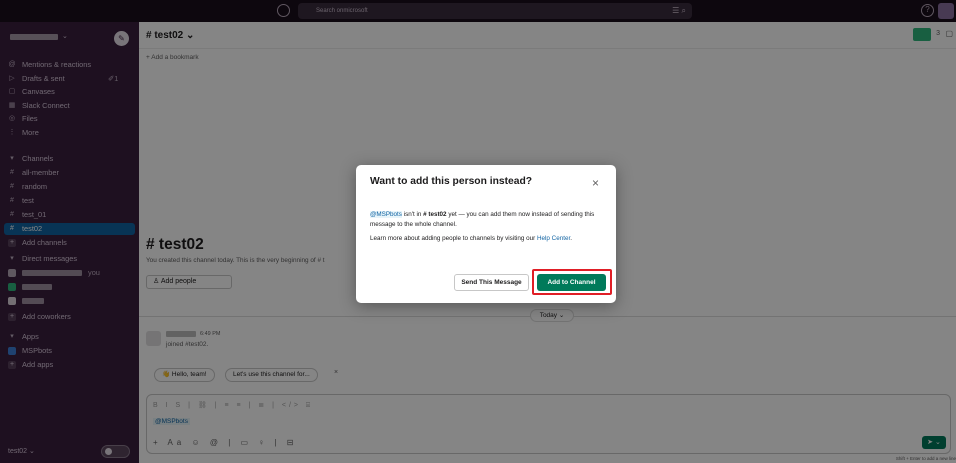  Describe the element at coordinates (491, 282) in the screenshot. I see `send-message-button: Send This Message` at that location.